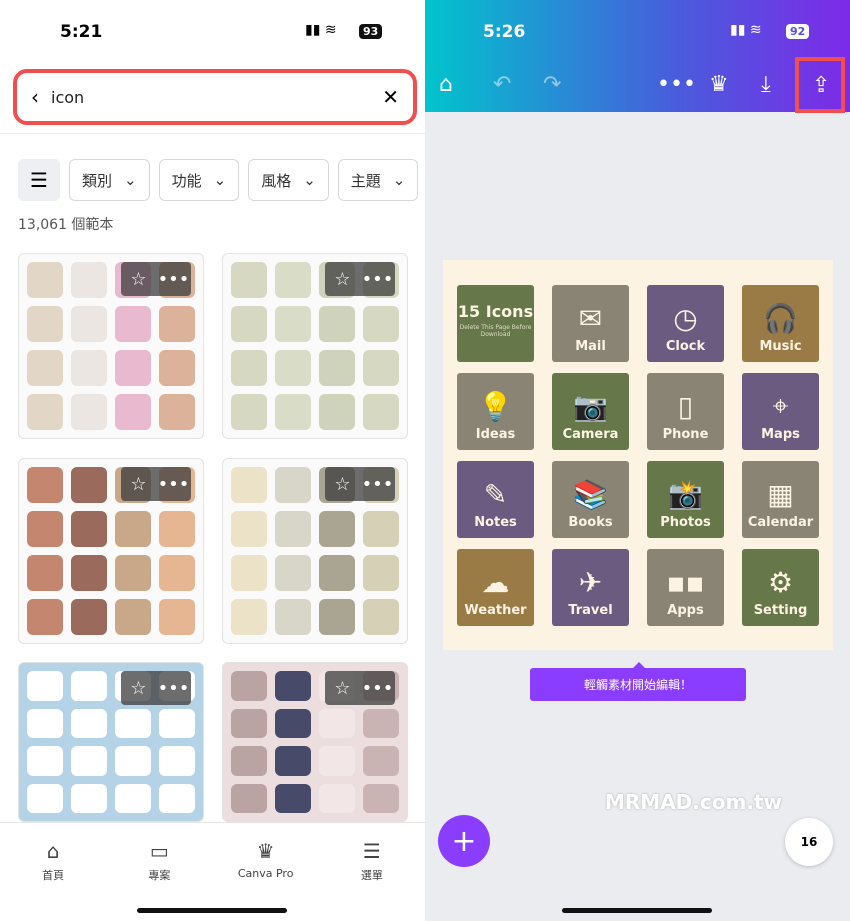  What do you see at coordinates (276, 180) in the screenshot?
I see `filter-label: 風格` at bounding box center [276, 180].